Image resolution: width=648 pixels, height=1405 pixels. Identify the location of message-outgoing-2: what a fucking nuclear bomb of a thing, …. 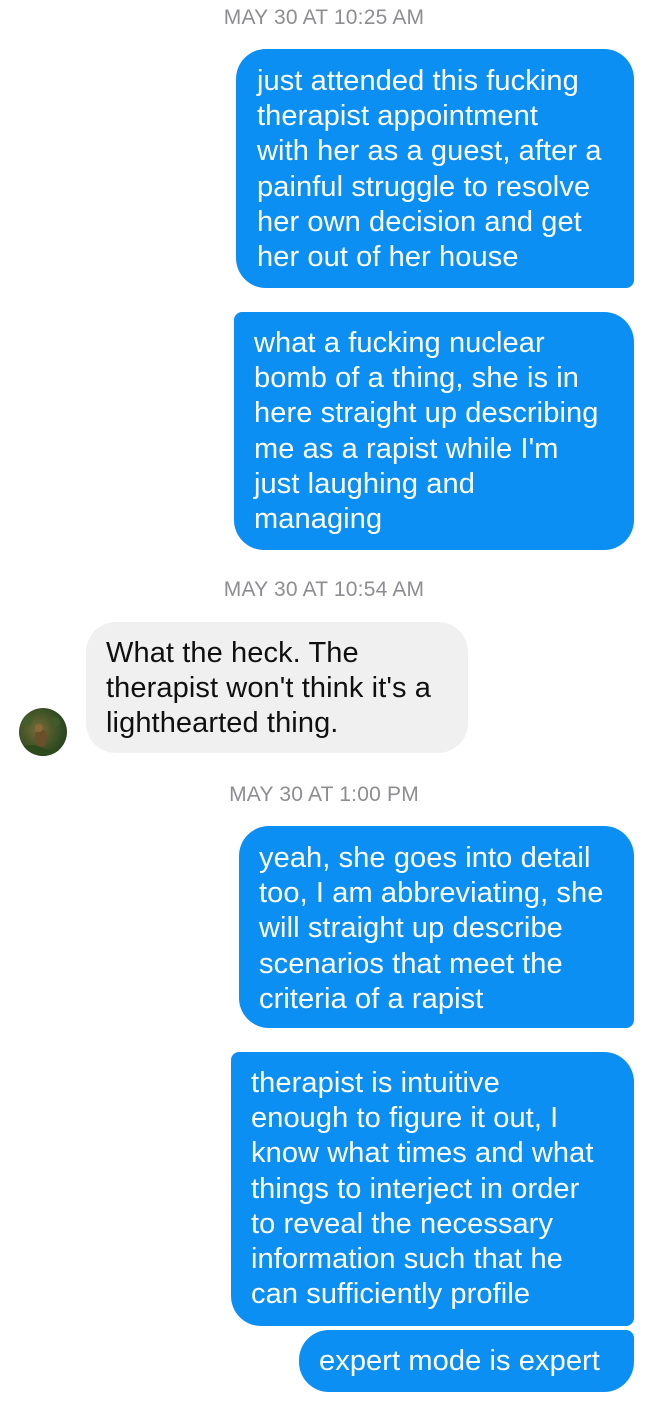
(434, 431).